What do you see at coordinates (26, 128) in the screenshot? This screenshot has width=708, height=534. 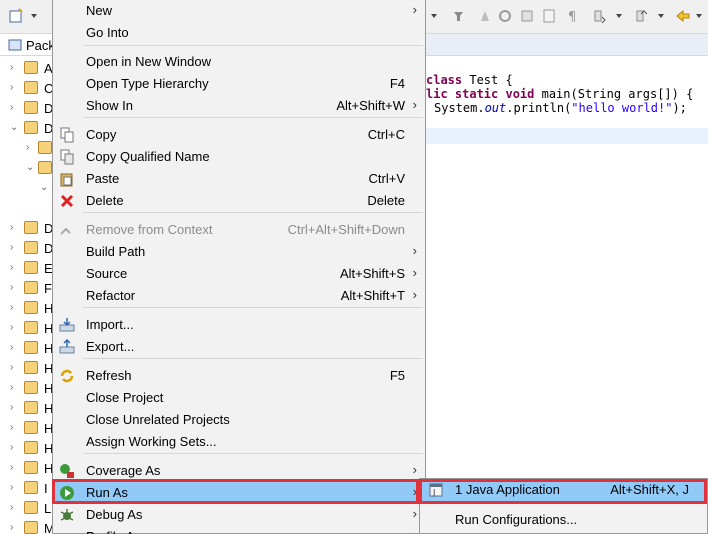 I see `explorer-row: ⌄ D` at bounding box center [26, 128].